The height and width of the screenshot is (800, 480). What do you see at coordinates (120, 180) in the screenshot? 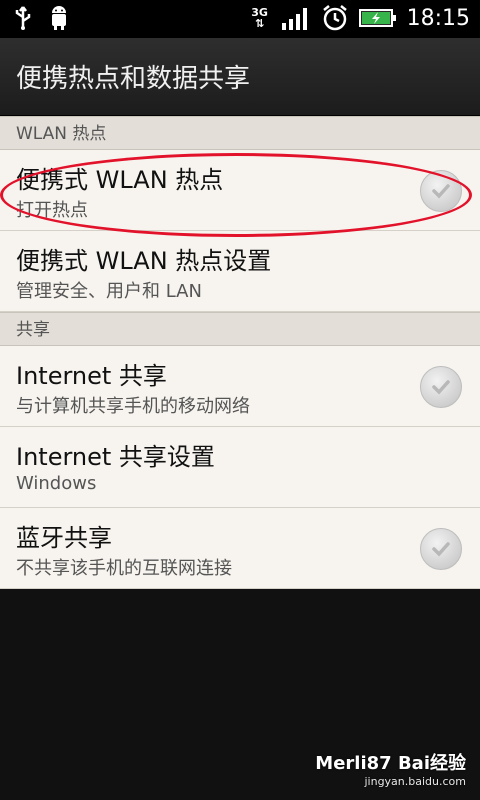
I see `item-title: 便携式 WLAN 热点` at bounding box center [120, 180].